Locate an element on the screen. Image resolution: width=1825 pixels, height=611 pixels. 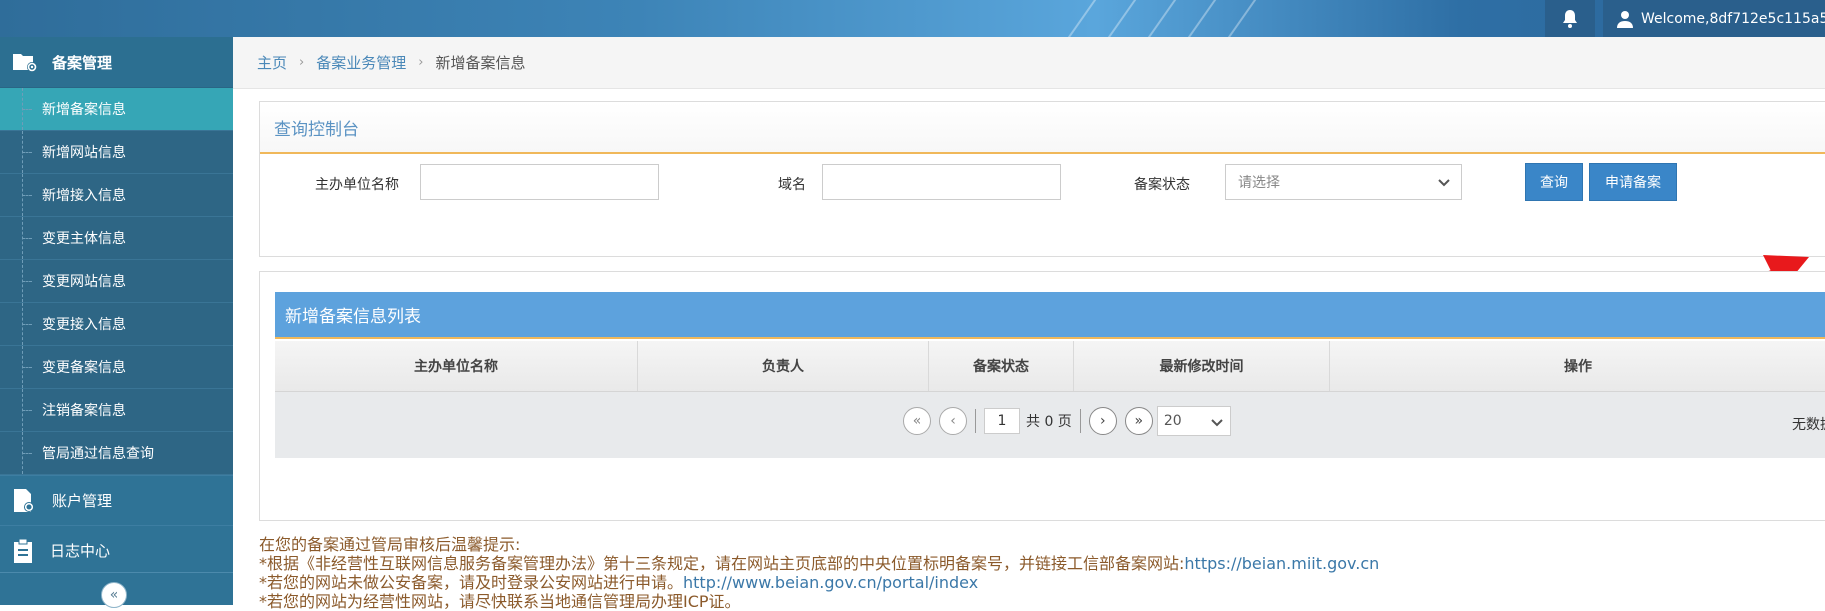
unit-name-input is located at coordinates (539, 182).